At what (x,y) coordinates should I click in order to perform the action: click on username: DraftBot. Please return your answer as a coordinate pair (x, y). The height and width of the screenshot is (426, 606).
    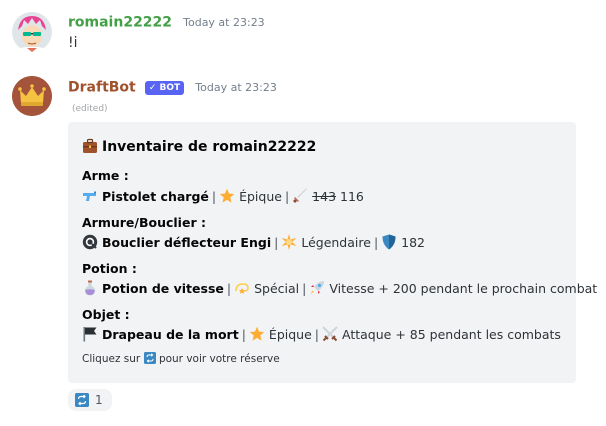
    Looking at the image, I should click on (102, 88).